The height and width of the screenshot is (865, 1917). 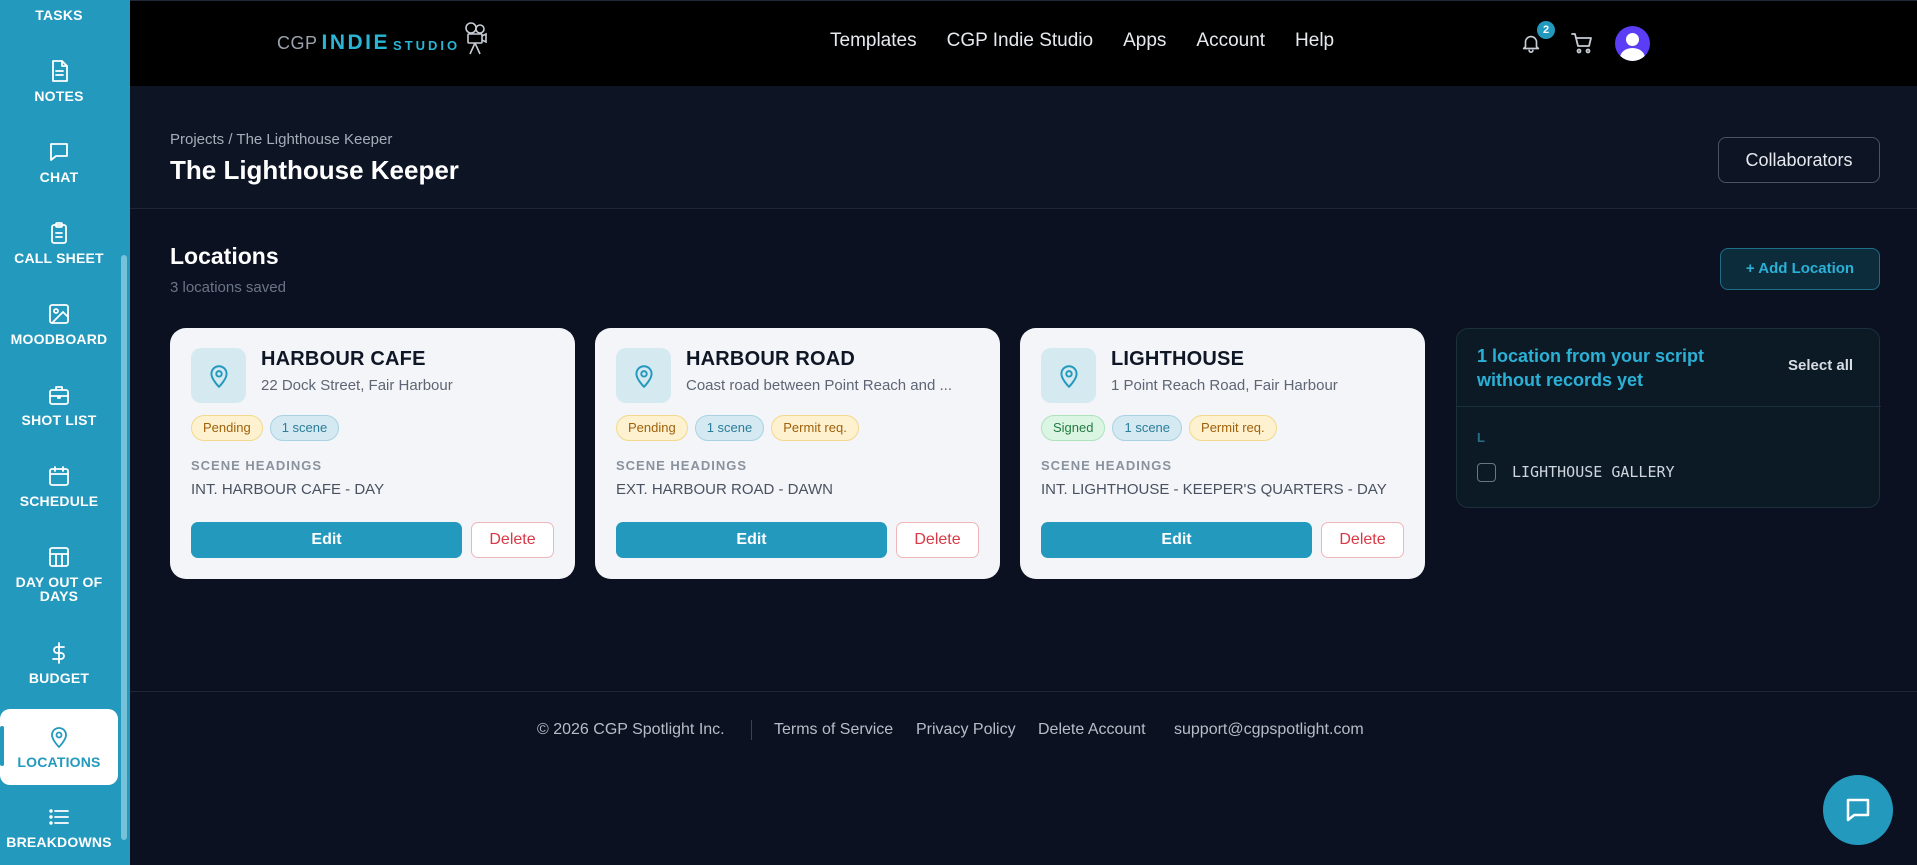 I want to click on sidebar-item-day-out-of-days: DAY OUT OF DAYS, so click(x=59, y=574).